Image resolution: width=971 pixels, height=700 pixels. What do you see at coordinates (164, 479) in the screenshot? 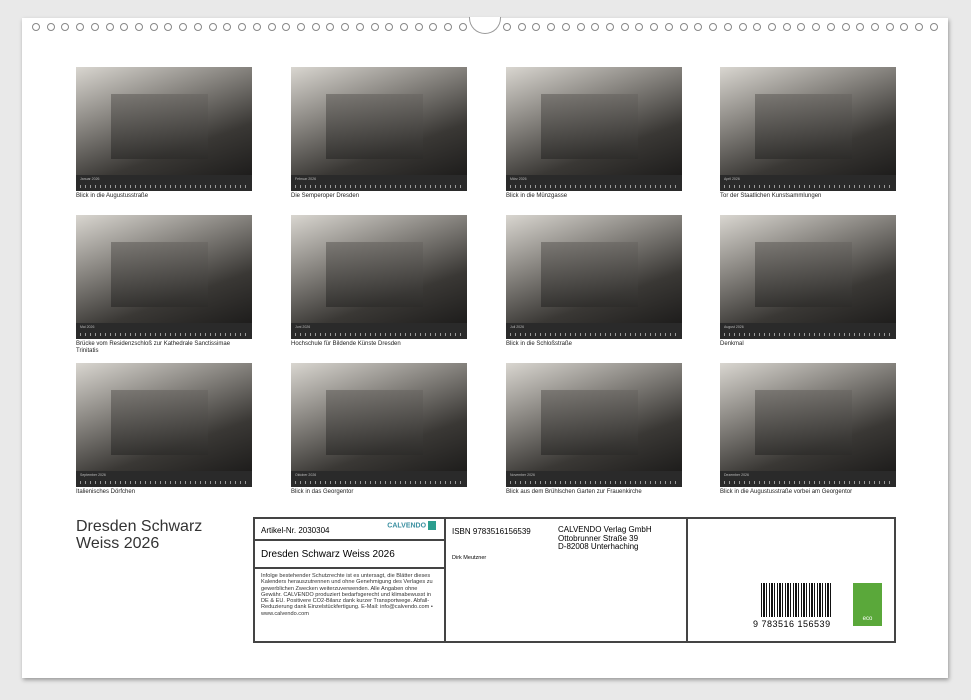
I see `calendar-strip: September 2026` at bounding box center [164, 479].